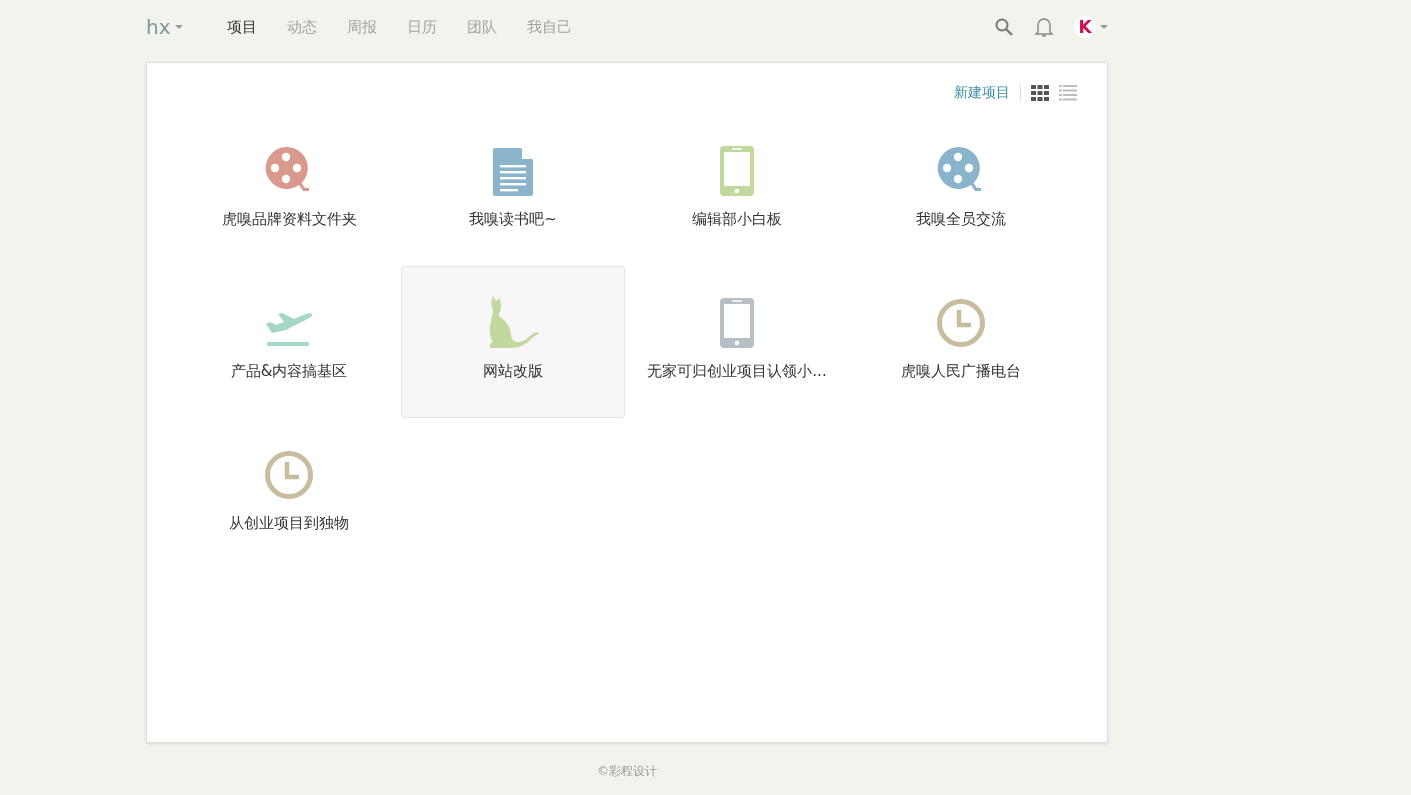  What do you see at coordinates (513, 342) in the screenshot?
I see `project-tile: 网站改版` at bounding box center [513, 342].